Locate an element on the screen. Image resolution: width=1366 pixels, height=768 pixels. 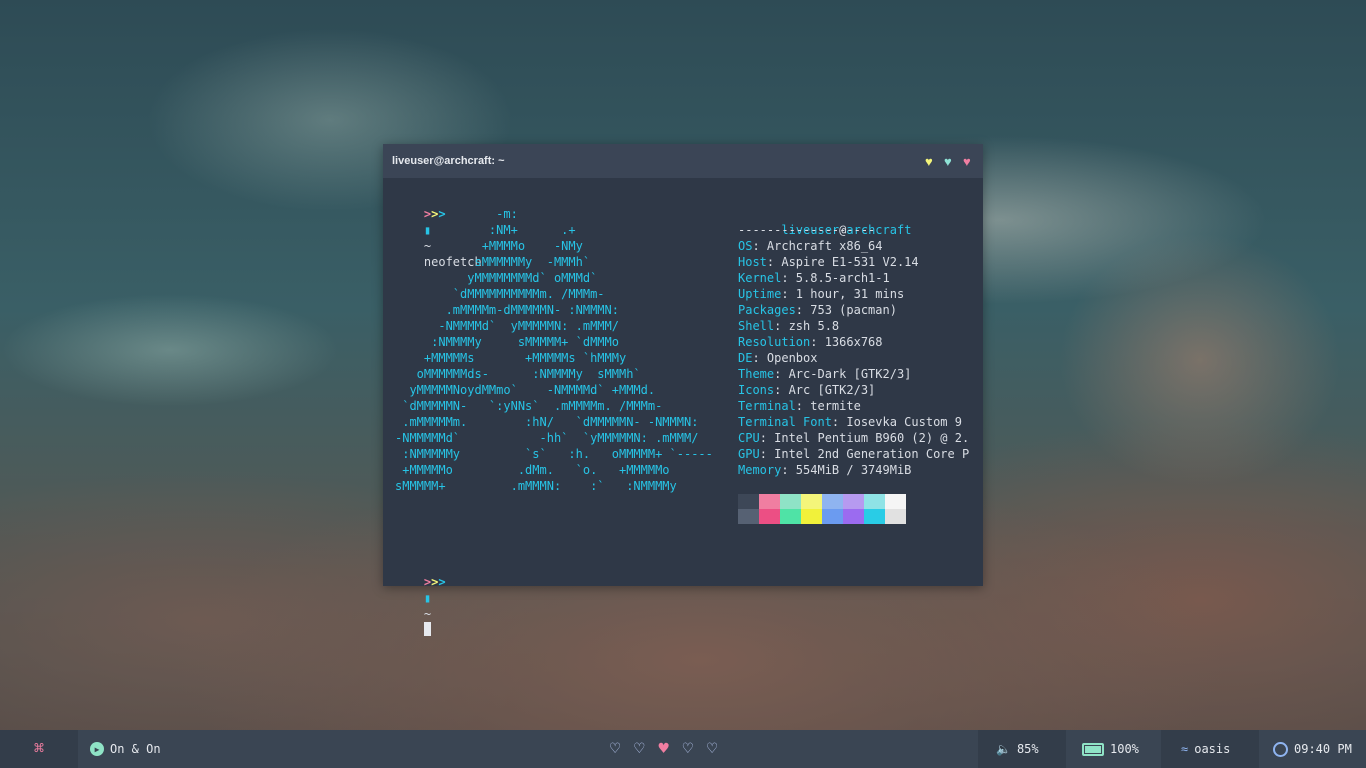
info-row: Terminal: termite is located at coordinates (853, 406).